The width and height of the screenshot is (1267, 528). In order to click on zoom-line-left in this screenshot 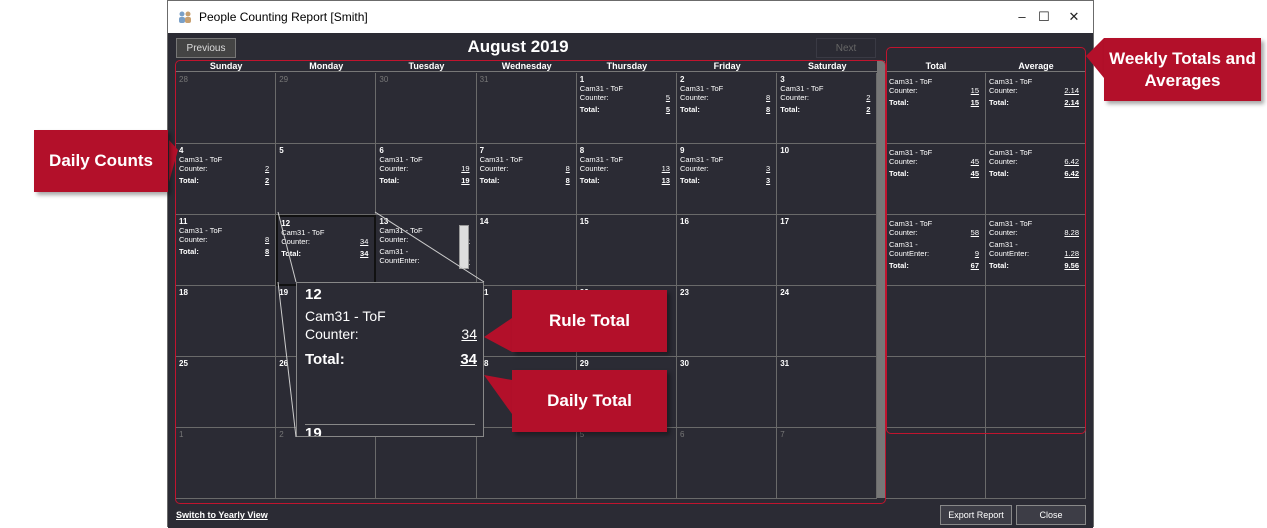, I will do `click(287, 247)`.